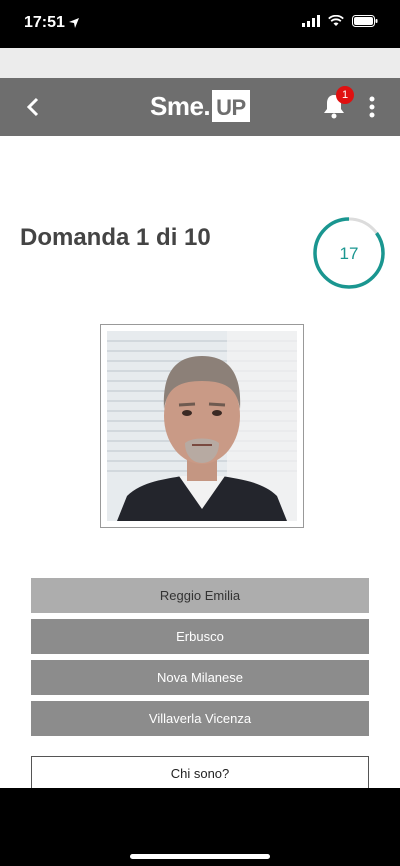 Image resolution: width=400 pixels, height=866 pixels. I want to click on answer-option-1: Reggio Emilia, so click(200, 595).